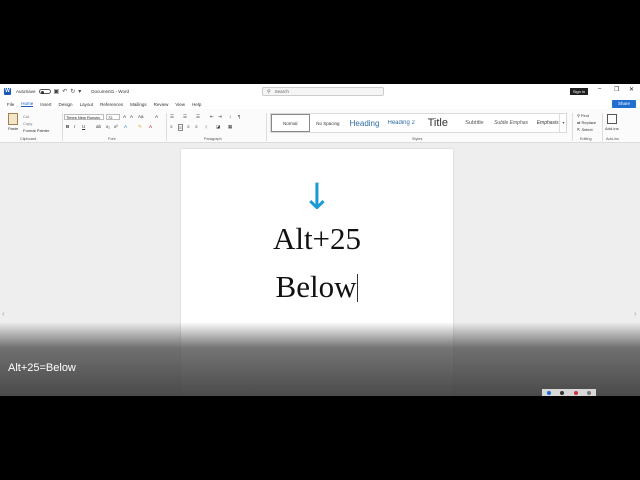  Describe the element at coordinates (586, 122) in the screenshot. I see `replace-button: ⇄ Replace` at that location.